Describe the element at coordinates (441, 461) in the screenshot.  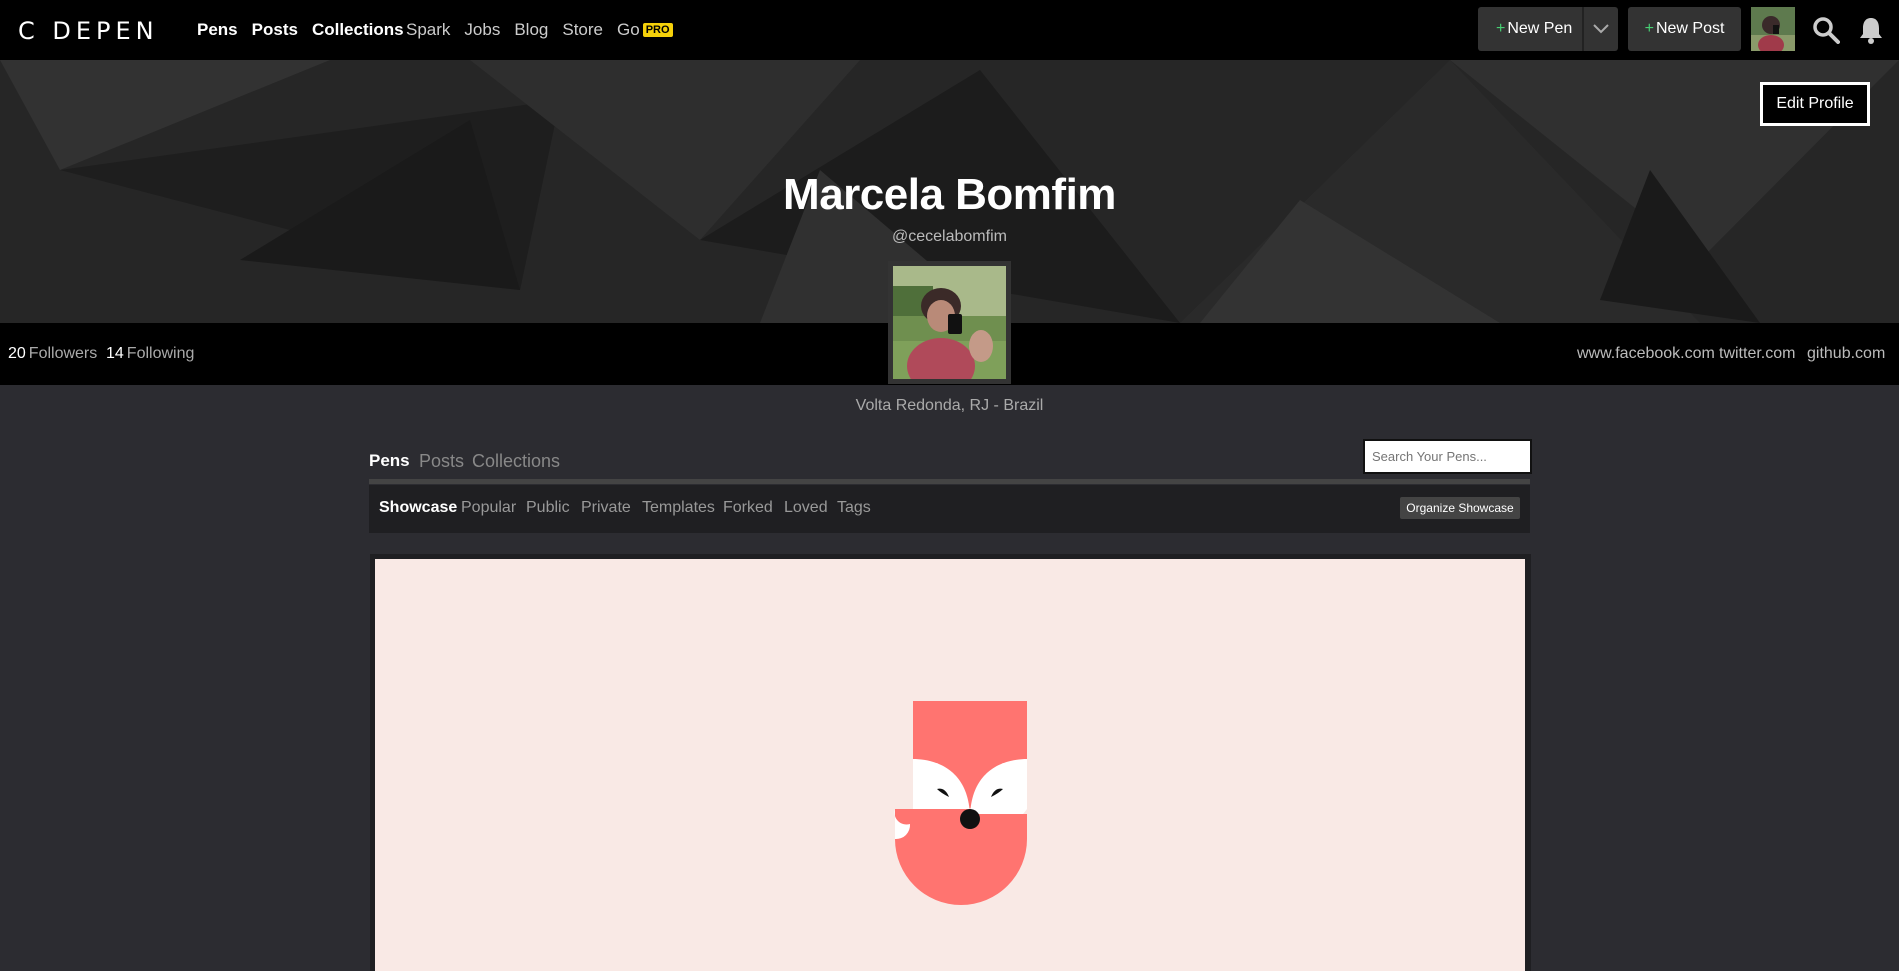
I see `tab-posts: Posts` at that location.